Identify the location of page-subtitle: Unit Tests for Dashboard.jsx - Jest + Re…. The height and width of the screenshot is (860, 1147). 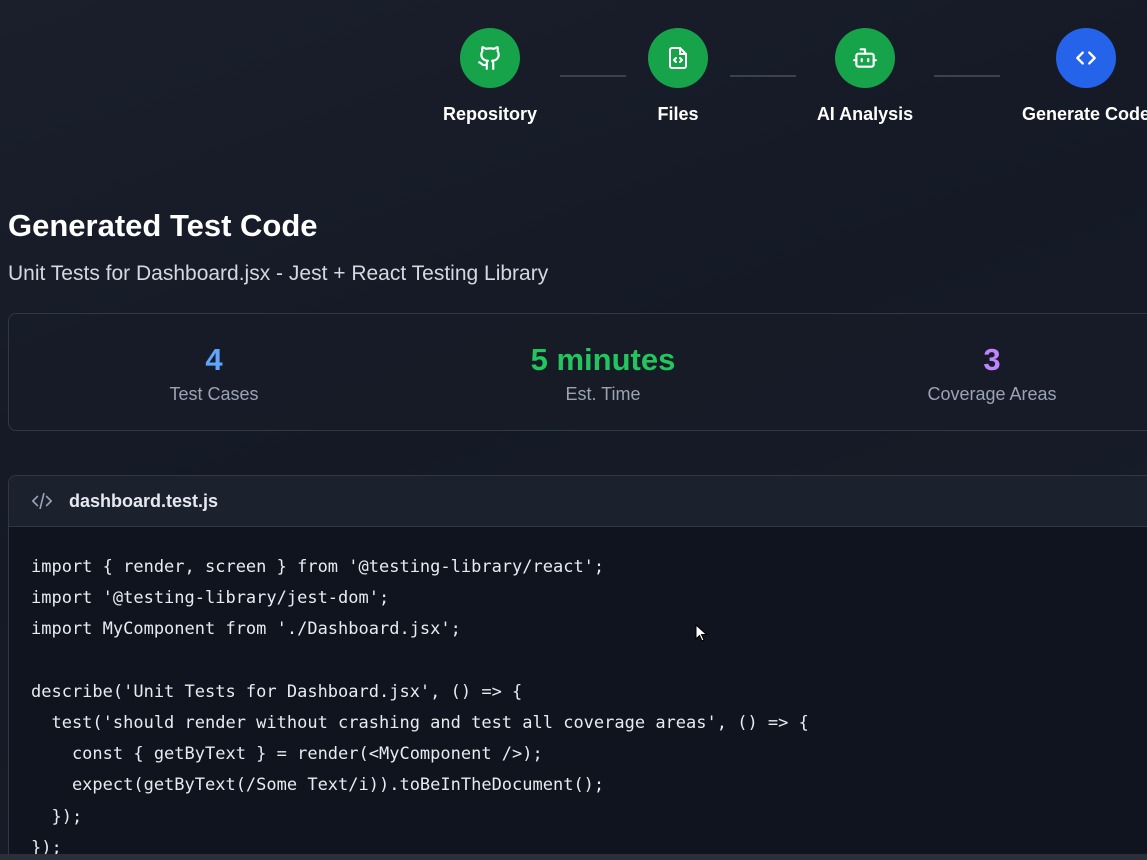
(278, 273).